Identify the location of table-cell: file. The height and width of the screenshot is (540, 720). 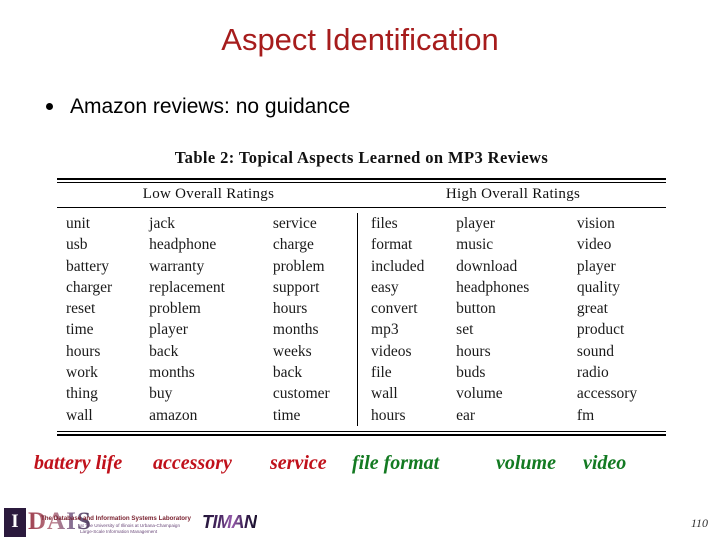
(381, 373).